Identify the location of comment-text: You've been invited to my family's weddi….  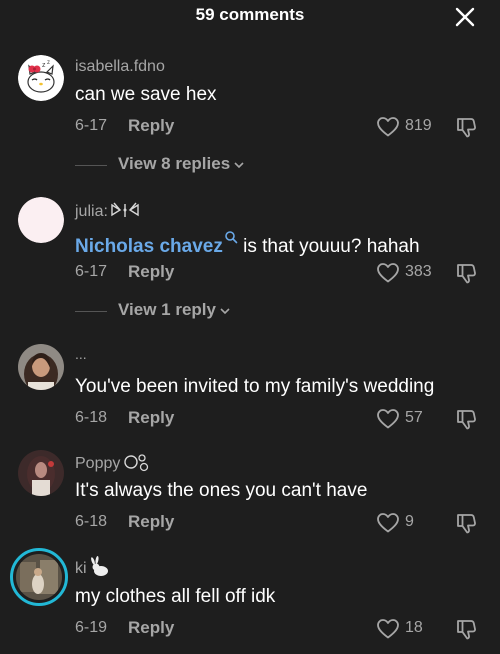
(255, 386).